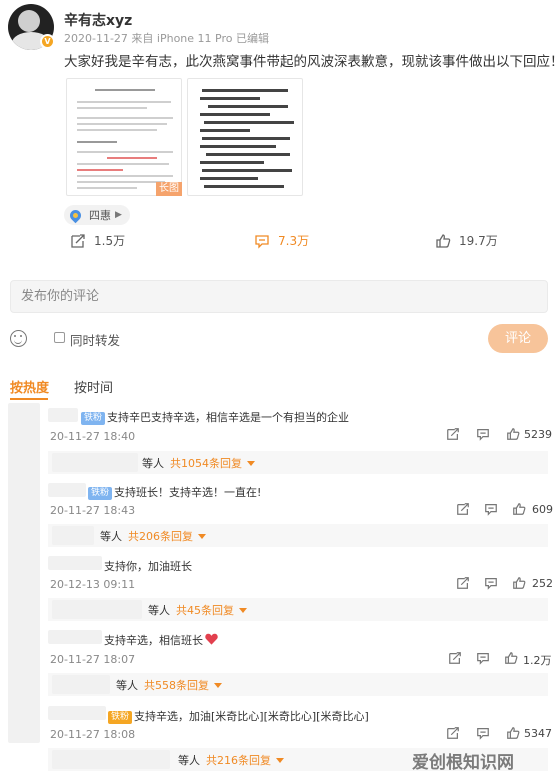 This screenshot has width=560, height=773. Describe the element at coordinates (506, 511) in the screenshot. I see `comment-actions: 609` at that location.